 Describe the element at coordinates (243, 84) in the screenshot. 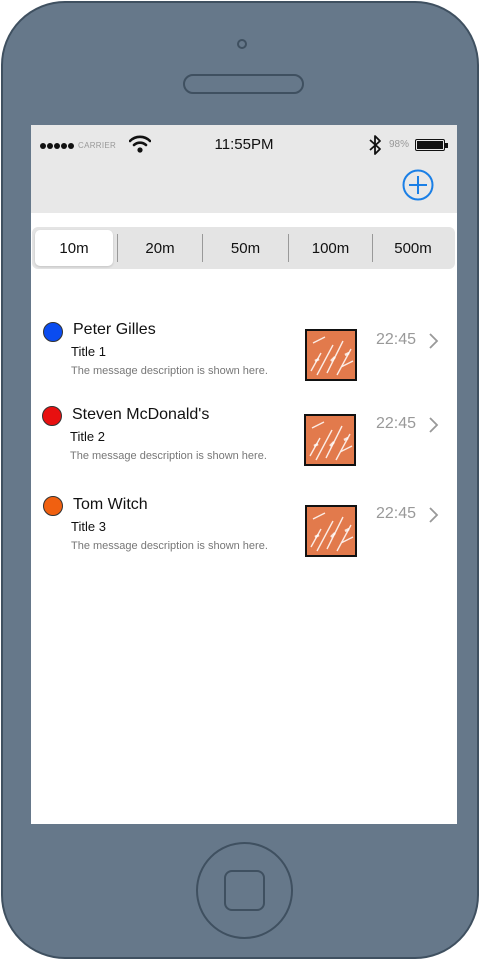

I see `earpiece-speaker` at that location.